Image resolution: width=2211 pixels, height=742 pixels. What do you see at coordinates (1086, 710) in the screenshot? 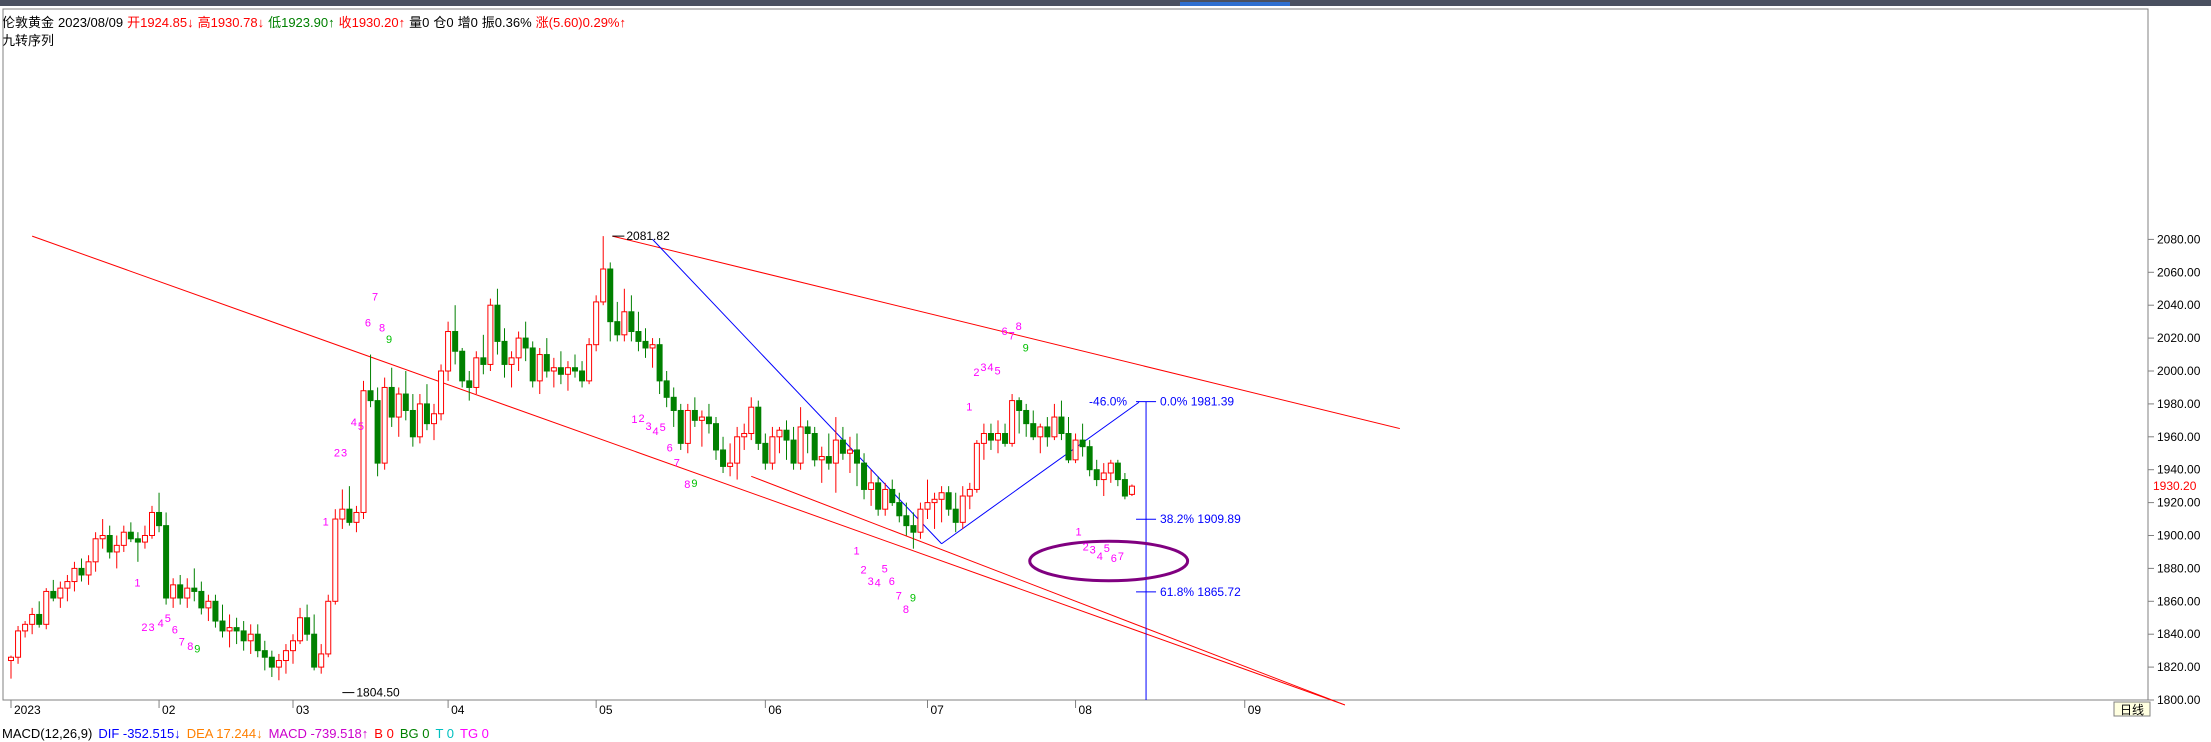
I see `x-tick-label: 08` at bounding box center [1086, 710].